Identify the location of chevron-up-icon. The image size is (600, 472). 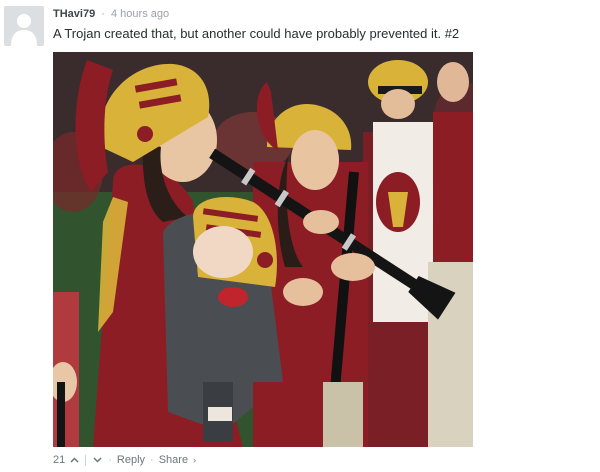
(74, 460).